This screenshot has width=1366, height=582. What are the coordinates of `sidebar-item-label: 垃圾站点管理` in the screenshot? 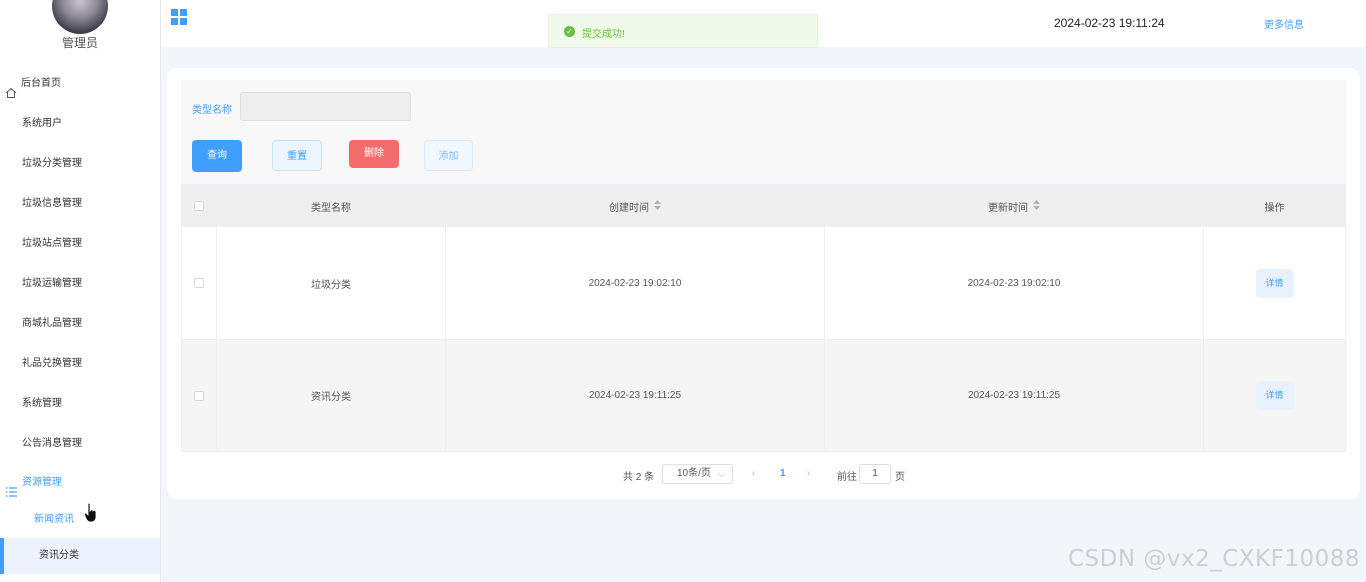 It's located at (52, 243).